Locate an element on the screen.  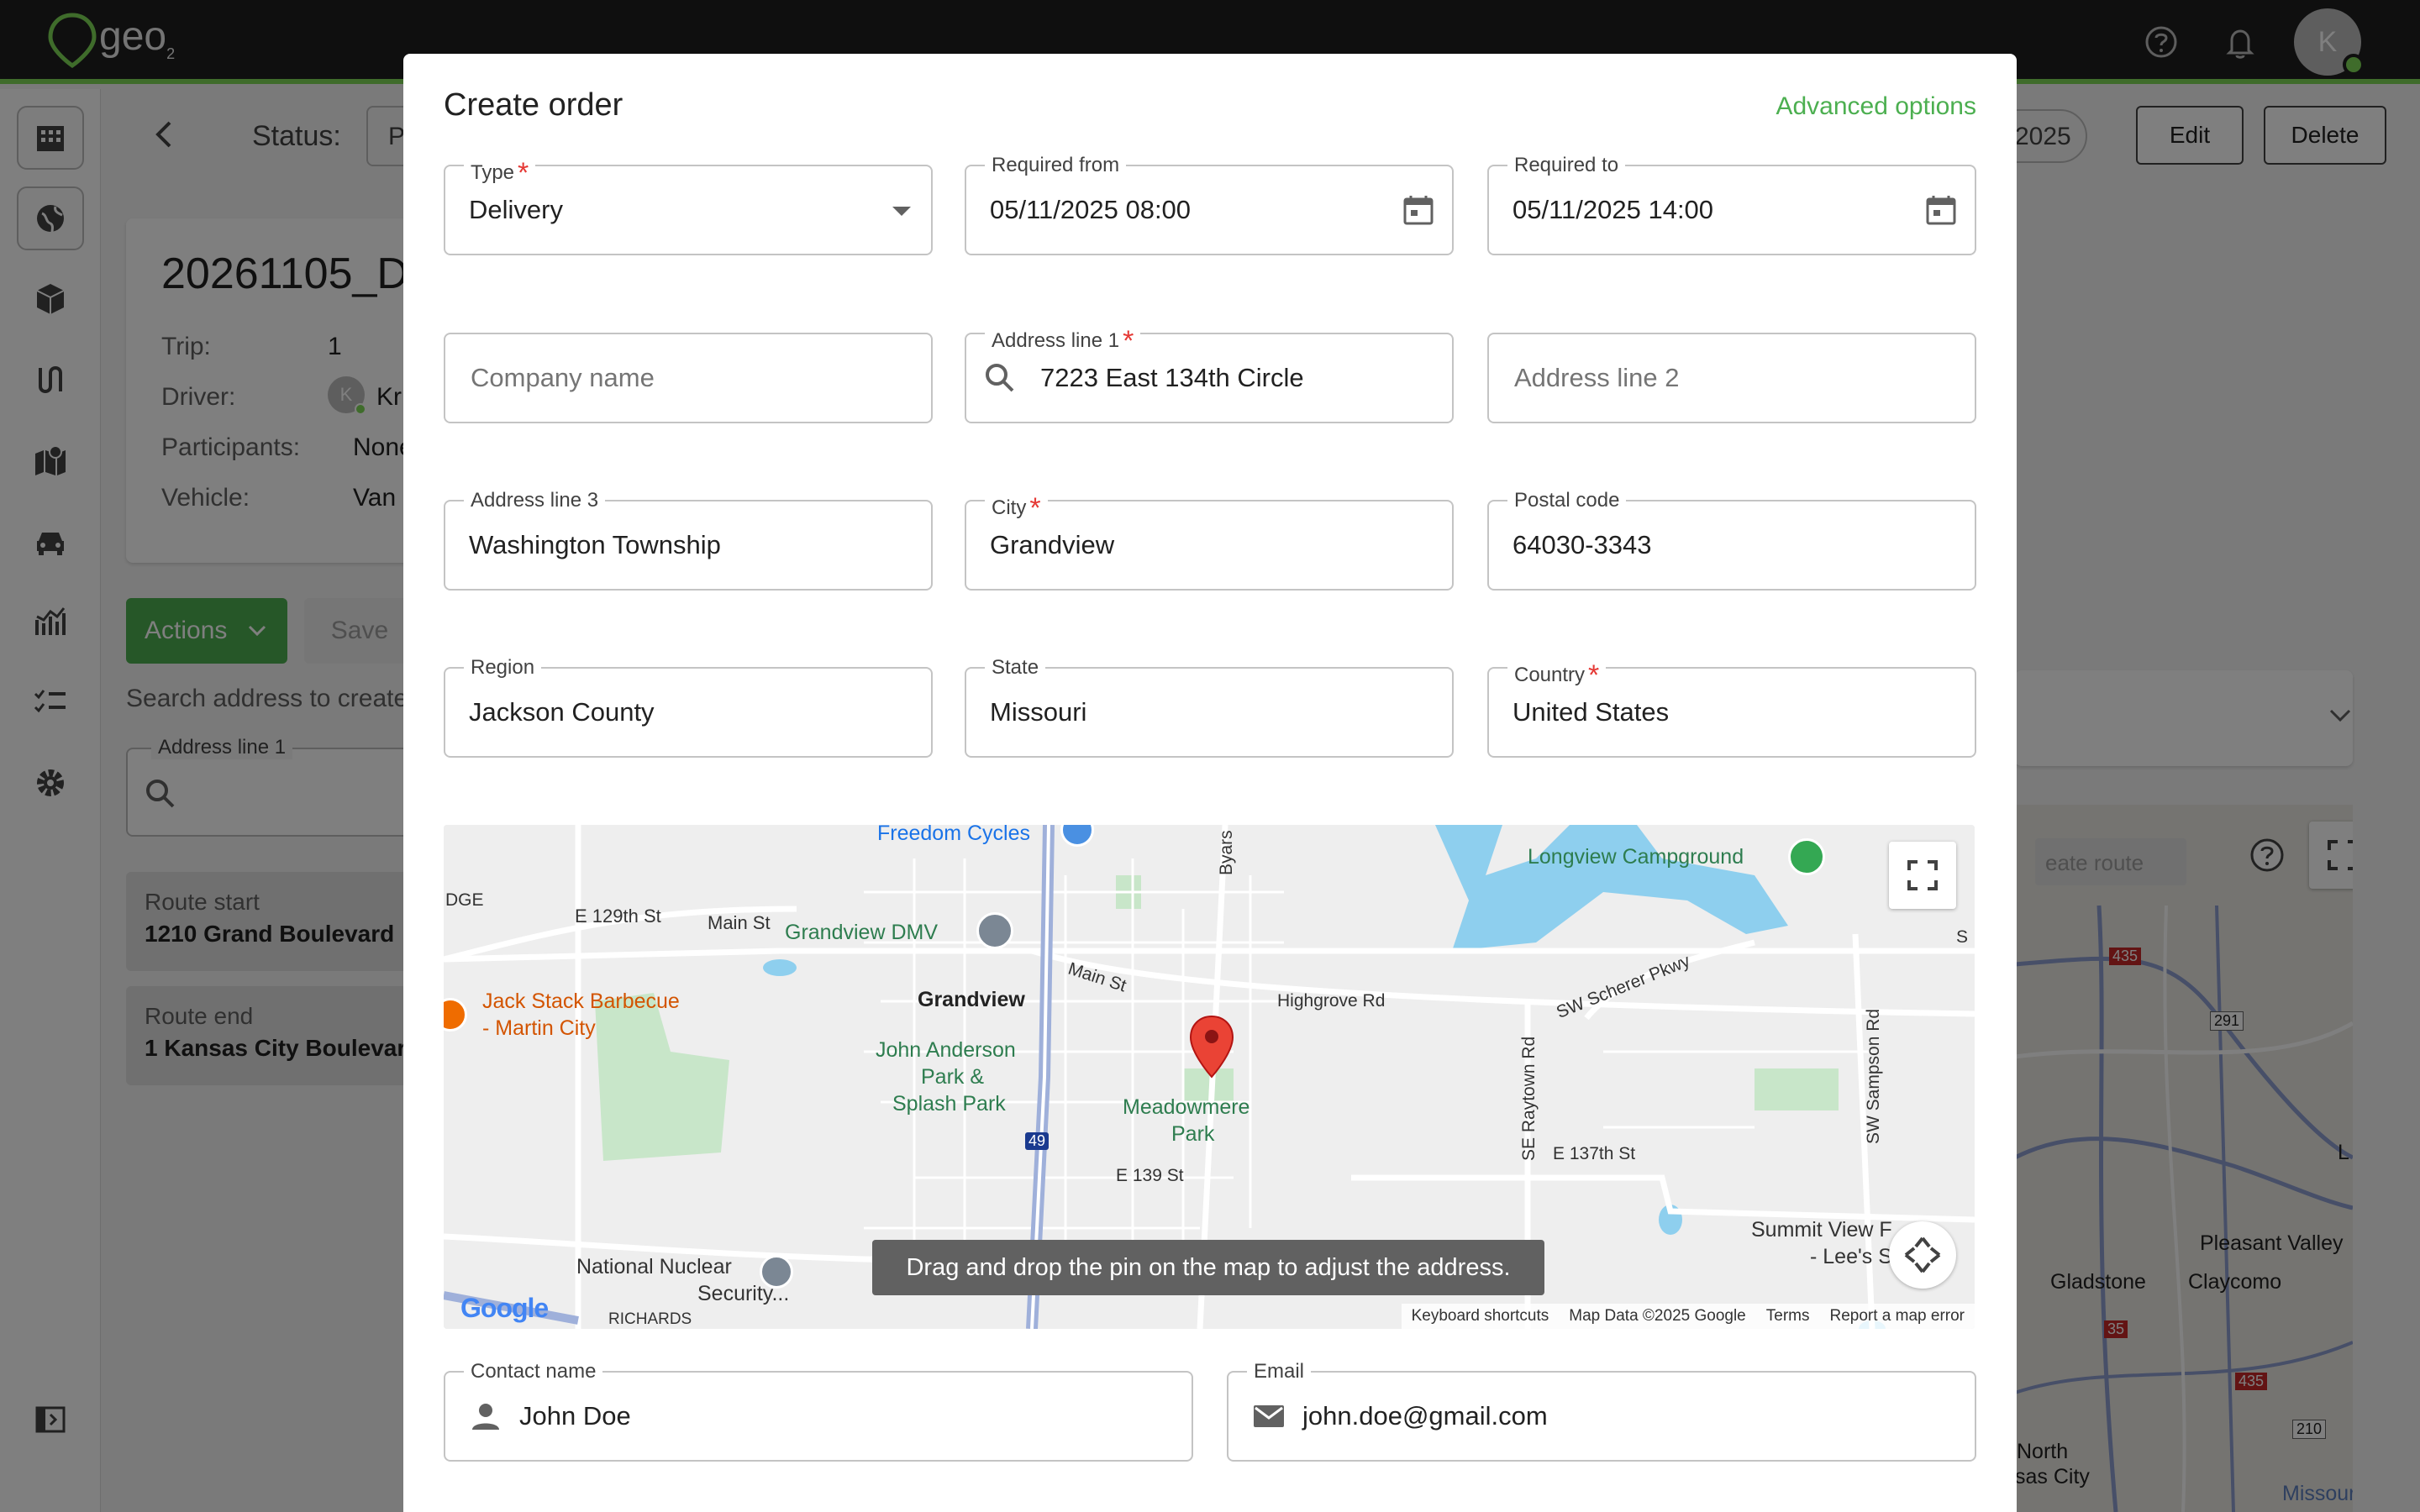
postal-code-value: 64030-3343 is located at coordinates (1582, 544).